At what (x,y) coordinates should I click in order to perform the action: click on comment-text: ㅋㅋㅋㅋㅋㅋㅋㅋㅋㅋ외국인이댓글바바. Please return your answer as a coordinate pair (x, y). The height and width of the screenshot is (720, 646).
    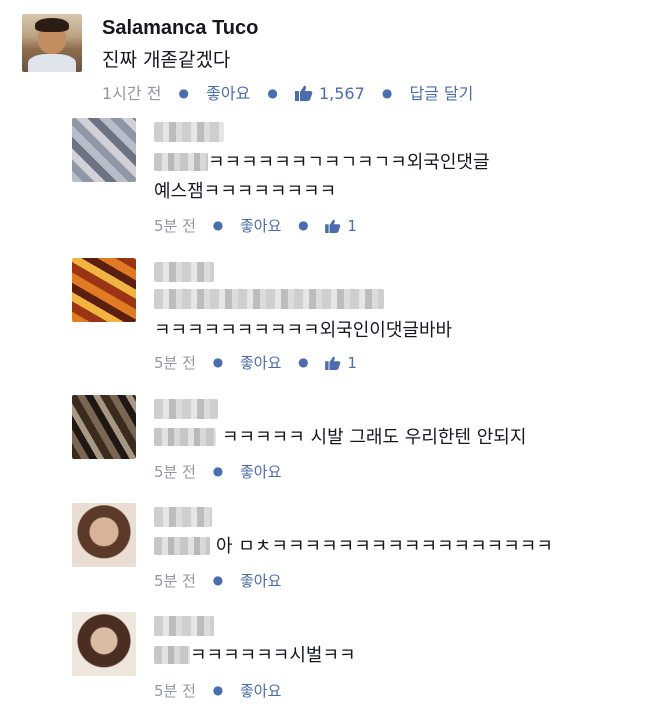
    Looking at the image, I should click on (303, 330).